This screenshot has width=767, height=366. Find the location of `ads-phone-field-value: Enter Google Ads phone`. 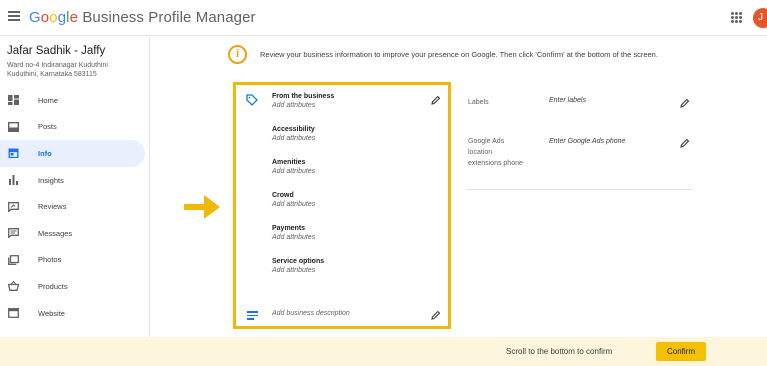

ads-phone-field-value: Enter Google Ads phone is located at coordinates (587, 141).